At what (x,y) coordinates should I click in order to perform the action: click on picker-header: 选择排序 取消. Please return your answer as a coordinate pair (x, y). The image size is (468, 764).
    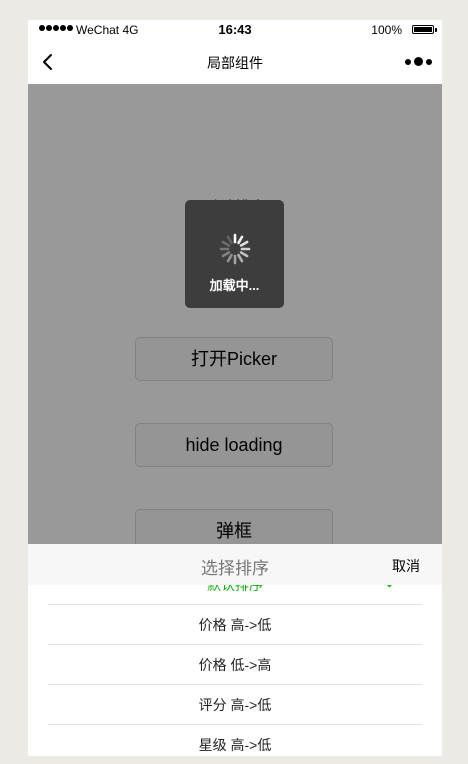
    Looking at the image, I should click on (235, 564).